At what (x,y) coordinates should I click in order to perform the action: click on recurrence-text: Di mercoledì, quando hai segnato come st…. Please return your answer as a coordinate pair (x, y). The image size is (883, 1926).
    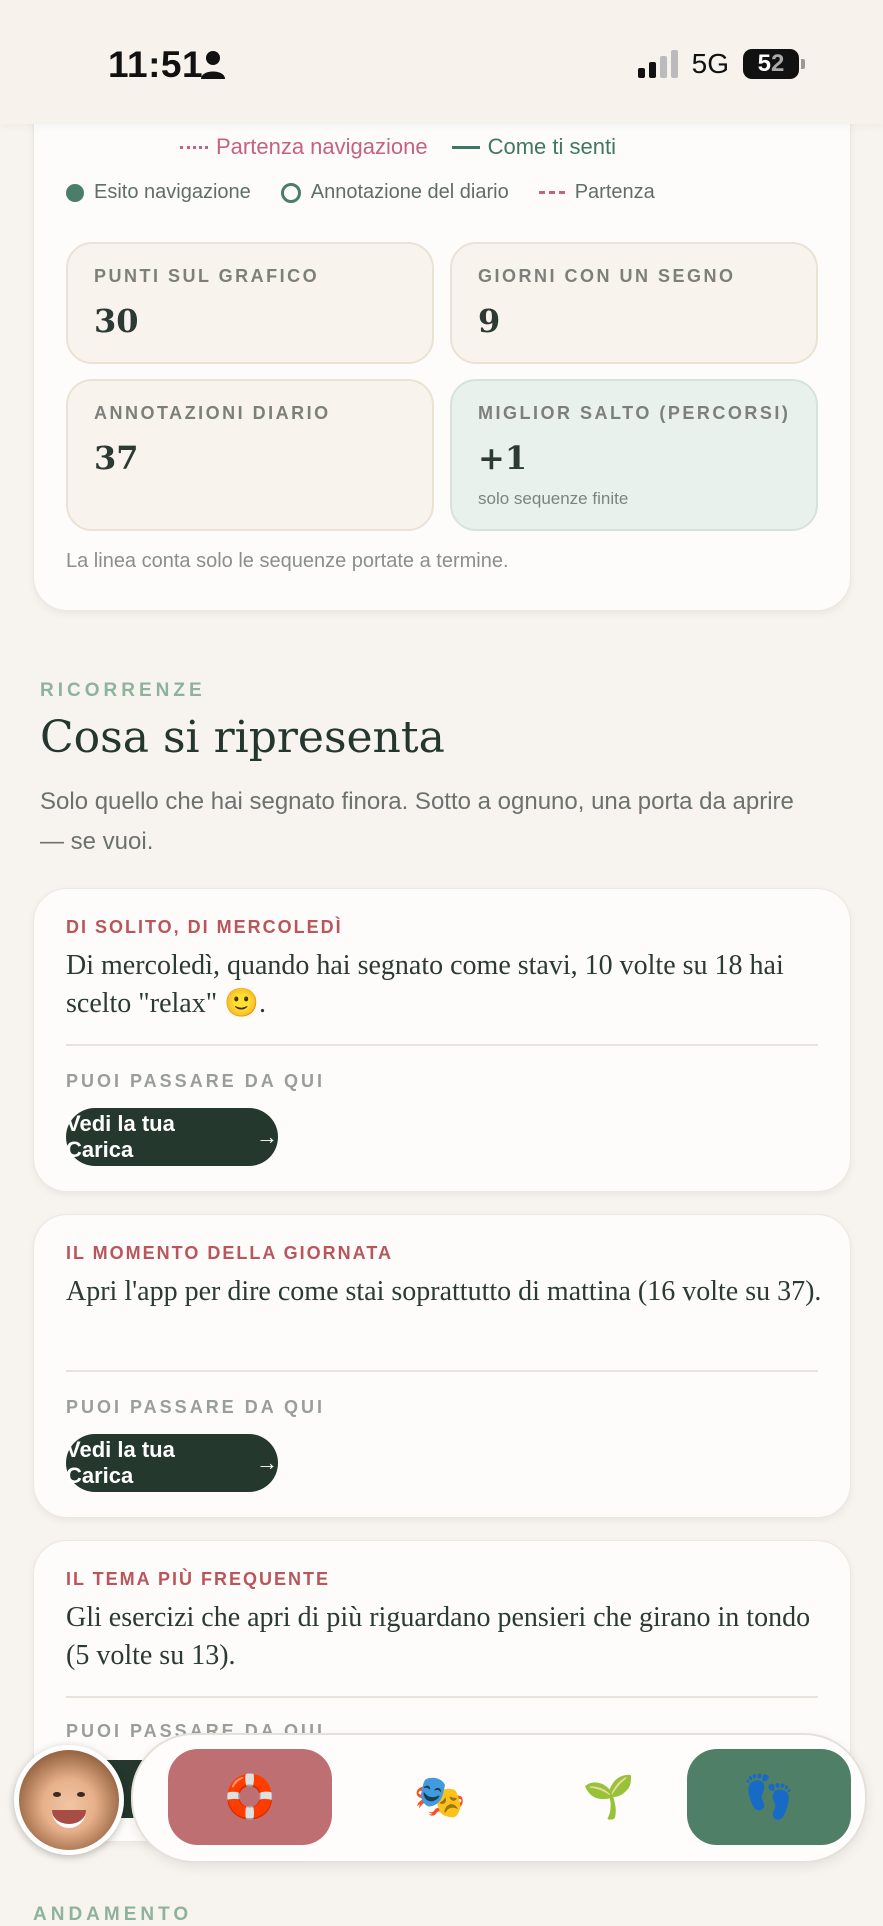
    Looking at the image, I should click on (425, 984).